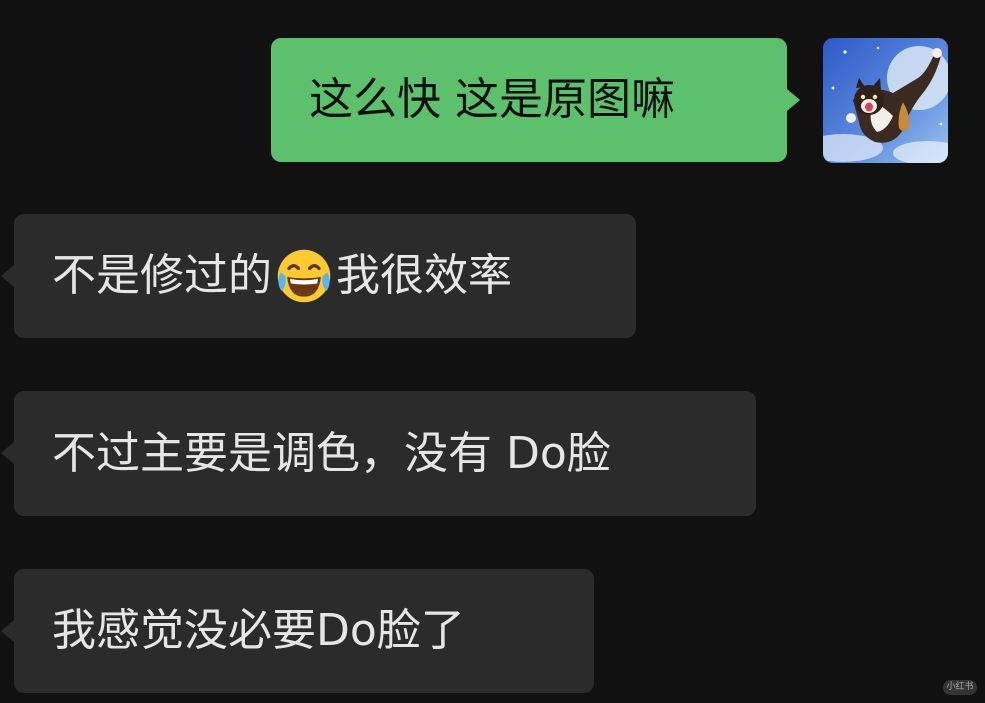 The height and width of the screenshot is (703, 985). Describe the element at coordinates (304, 276) in the screenshot. I see `face-with-tears-of-joy-icon` at that location.